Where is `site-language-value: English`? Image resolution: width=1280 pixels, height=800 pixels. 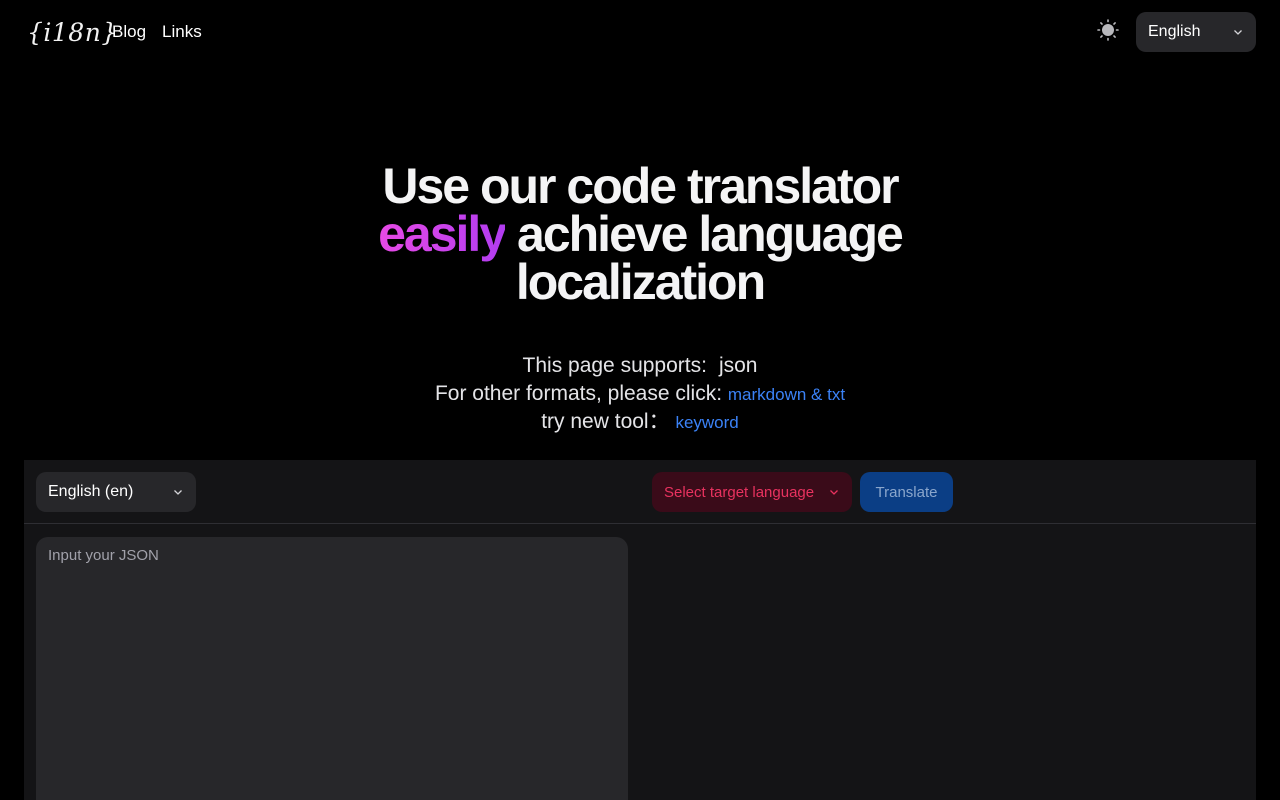
site-language-value: English is located at coordinates (1174, 31).